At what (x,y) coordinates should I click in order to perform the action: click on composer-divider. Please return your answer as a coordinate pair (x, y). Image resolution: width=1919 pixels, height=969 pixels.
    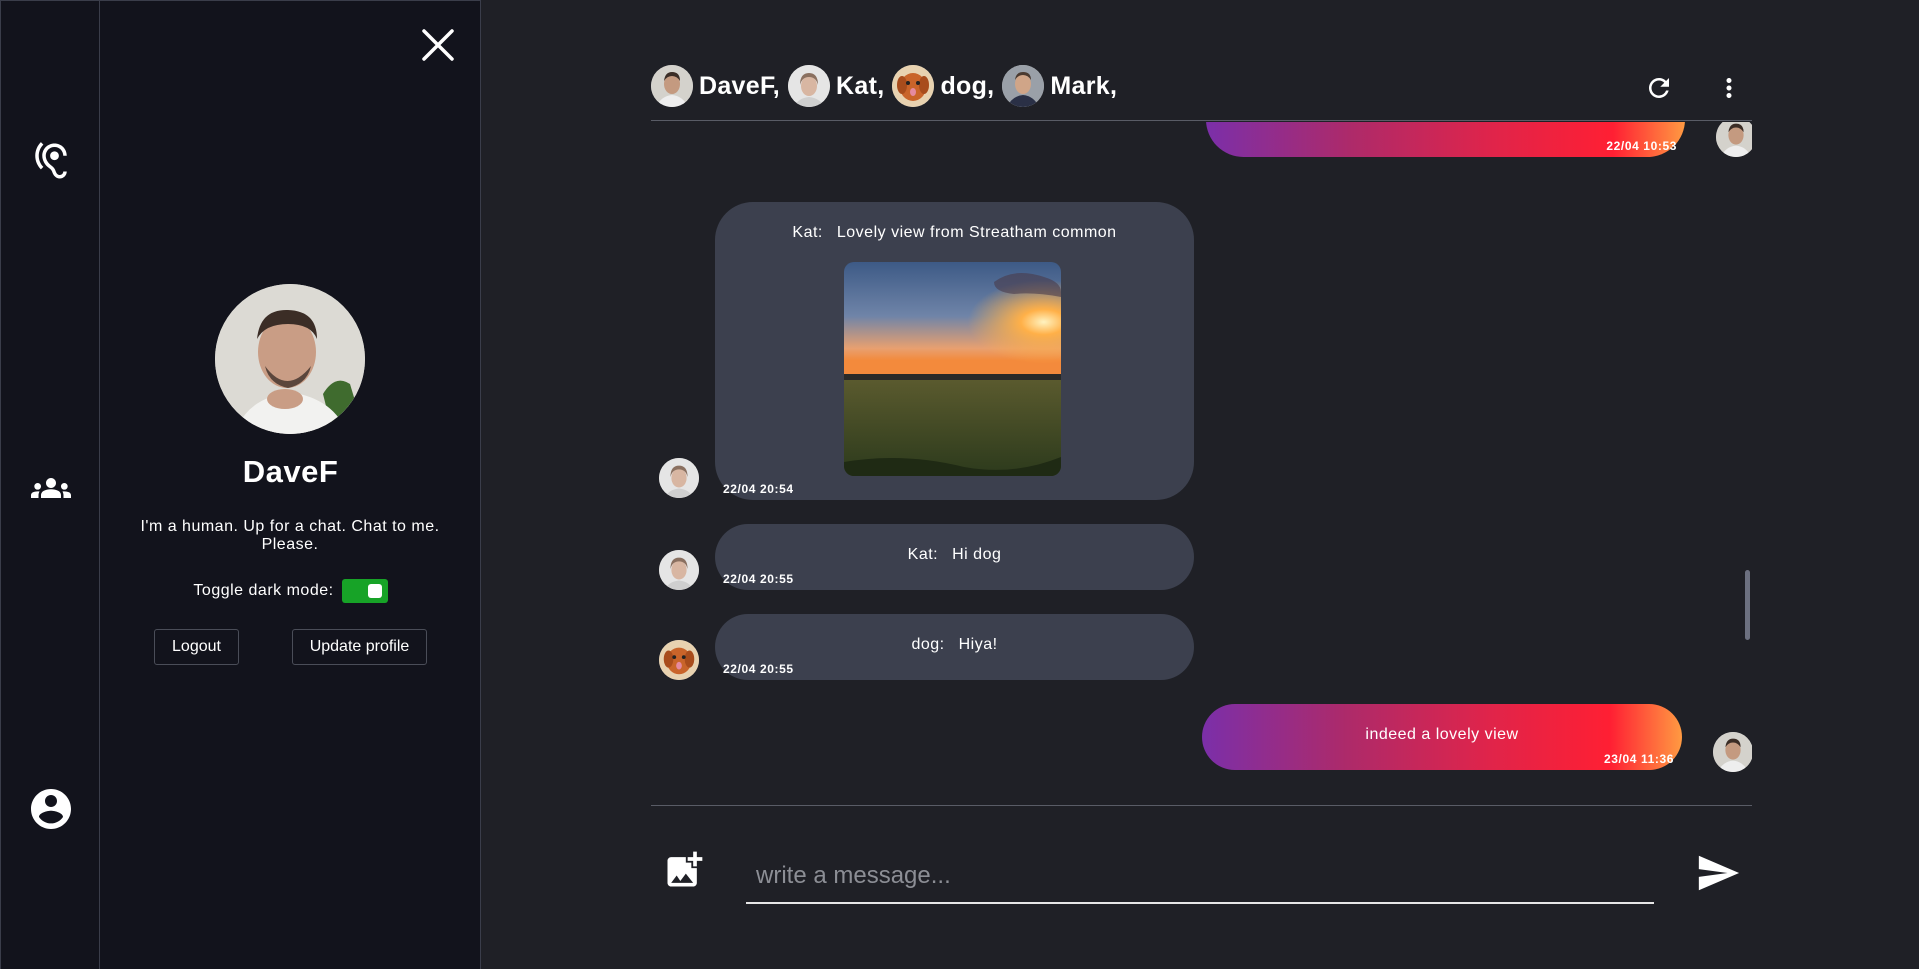
    Looking at the image, I should click on (1201, 805).